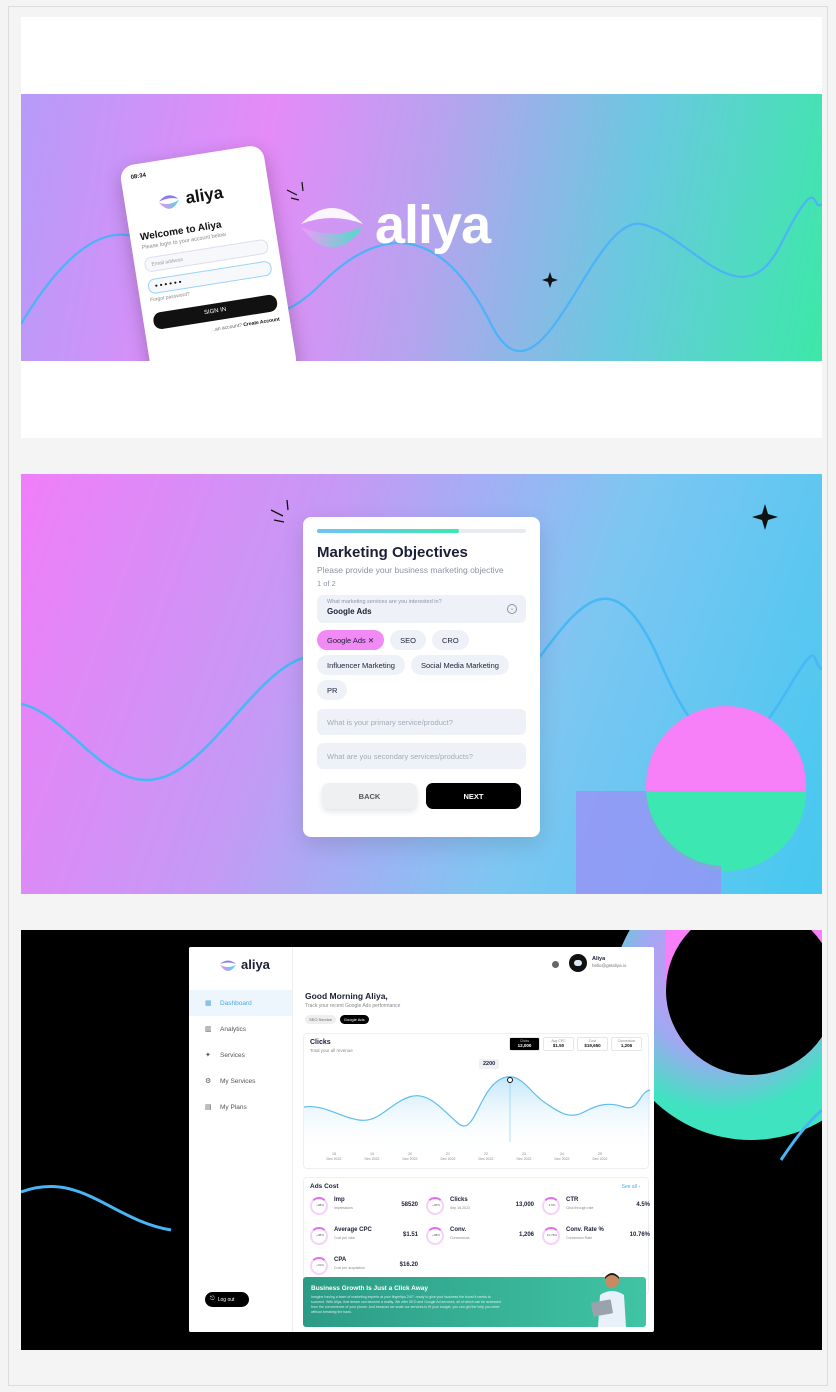 This screenshot has height=1392, width=836. I want to click on dashboard-logo: aliya, so click(255, 964).